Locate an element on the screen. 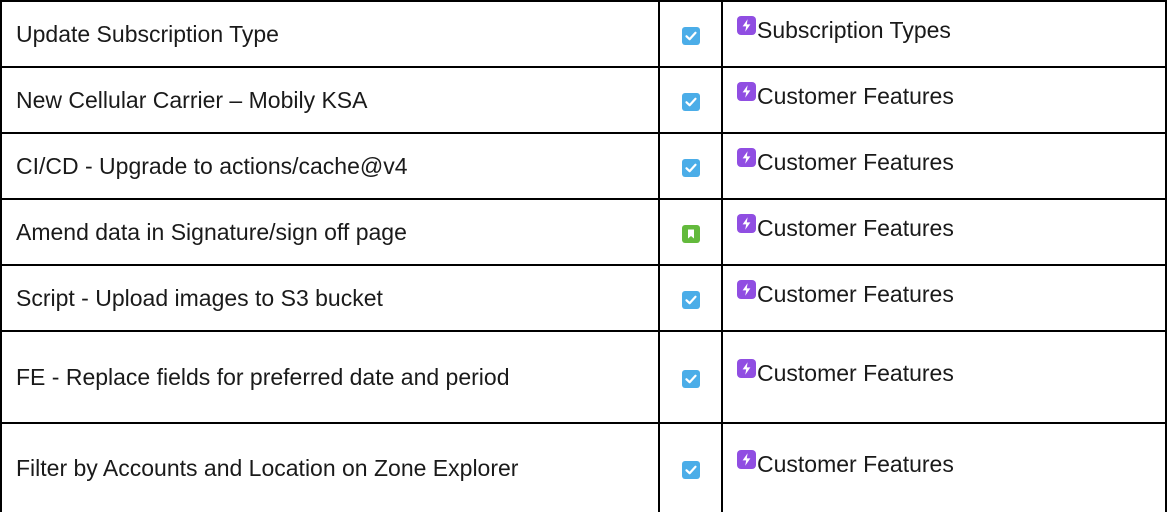 Image resolution: width=1172 pixels, height=515 pixels. issue-summary: CI/CD - Upgrade to actions/cache@v4 is located at coordinates (330, 166).